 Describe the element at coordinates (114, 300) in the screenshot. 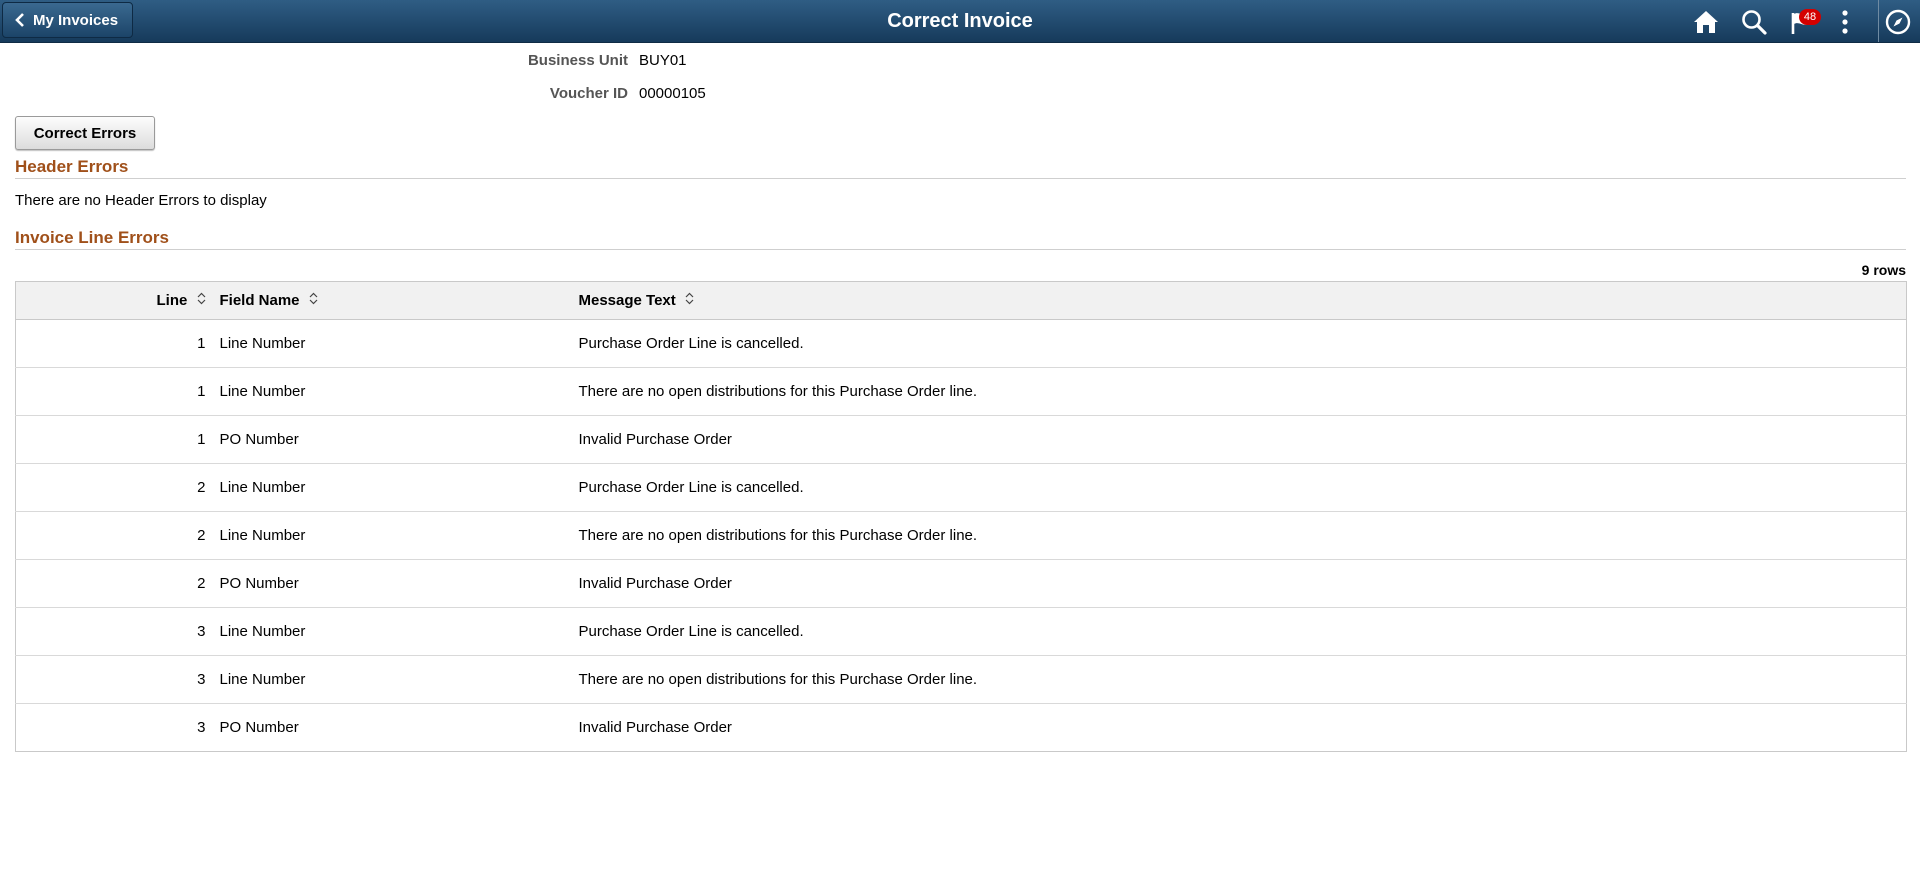

I see `column-header-line: Line` at that location.